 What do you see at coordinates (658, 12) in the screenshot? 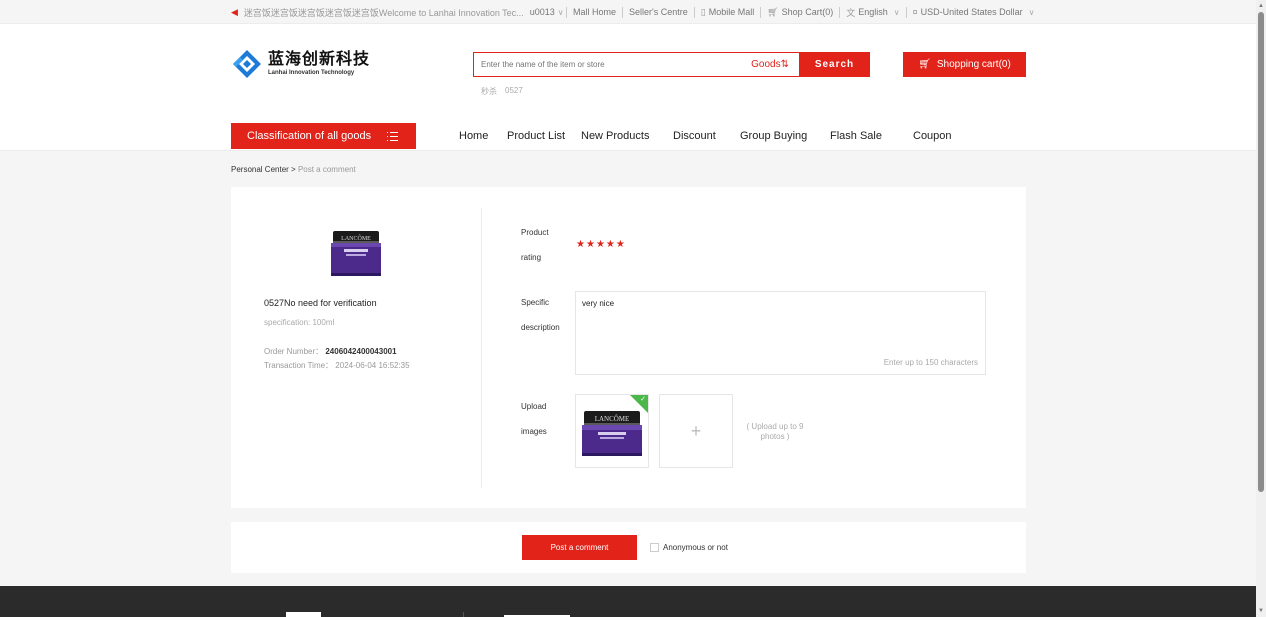
I see `sellers-centre-link: Seller's Centre` at bounding box center [658, 12].